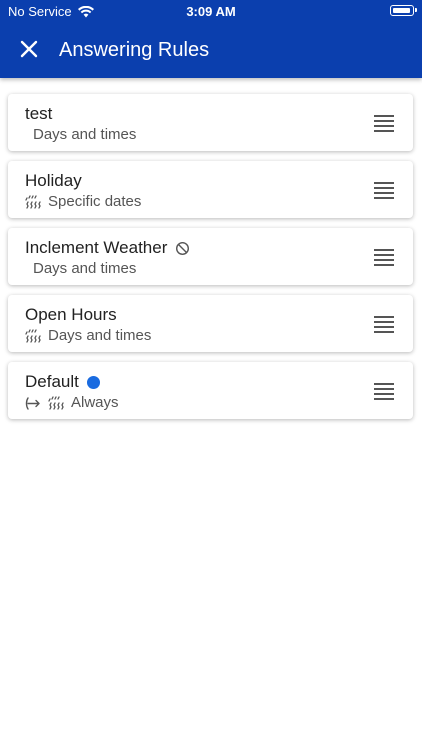  What do you see at coordinates (210, 189) in the screenshot?
I see `rule-card-holiday: Holiday Specific dates` at bounding box center [210, 189].